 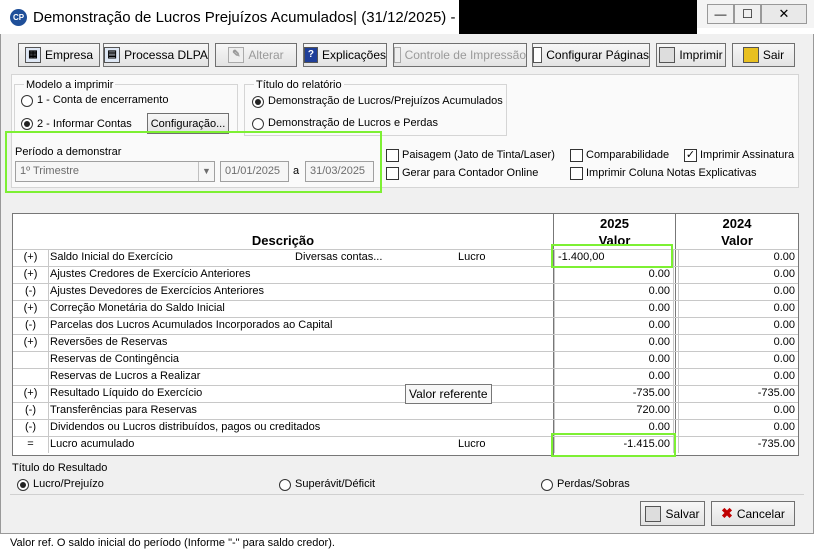 I want to click on controle-label: Controle de Impressão, so click(x=465, y=55).